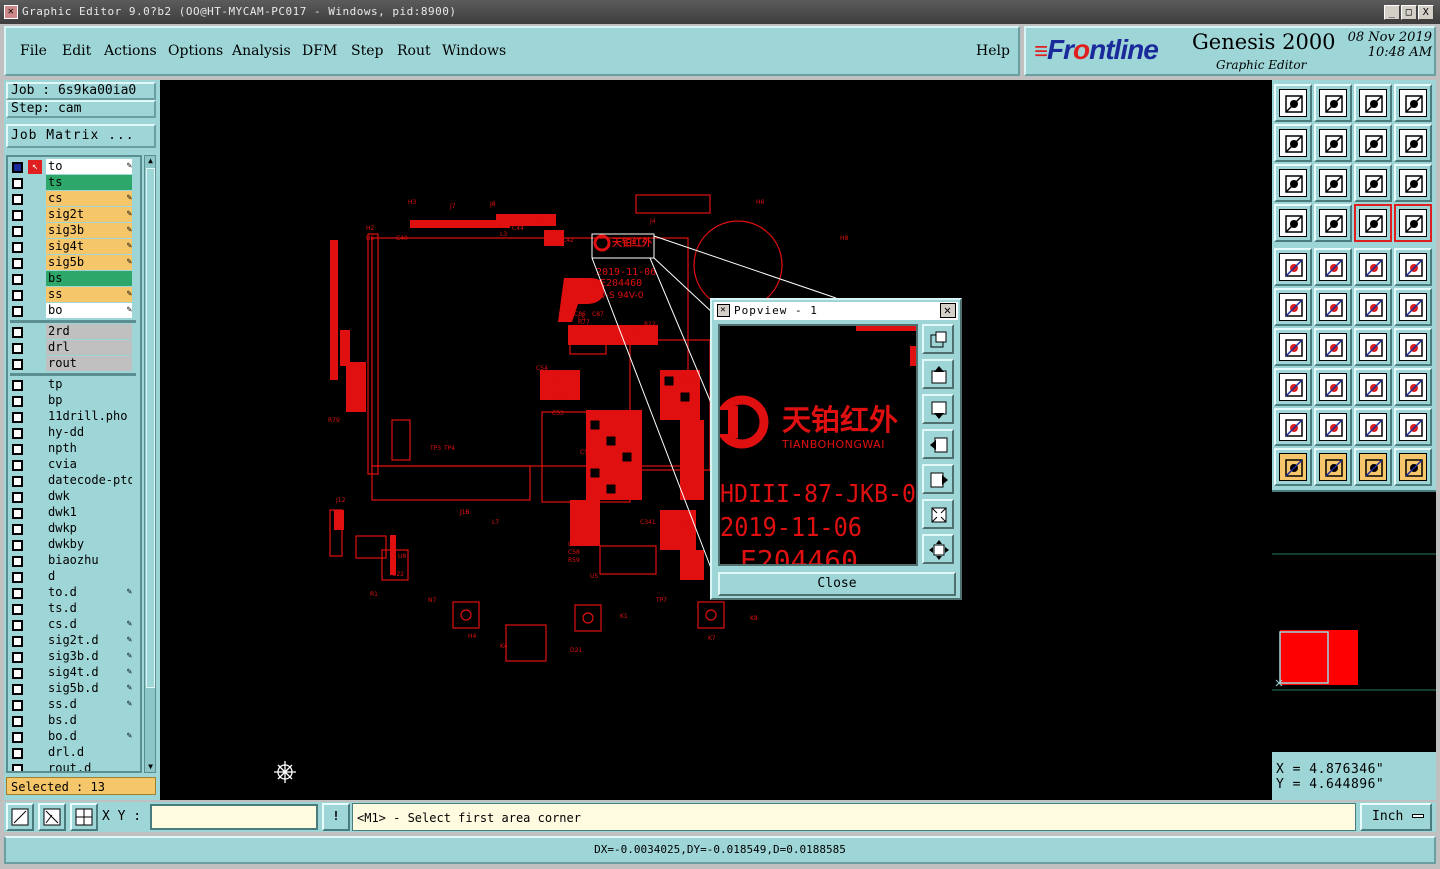 The height and width of the screenshot is (869, 1440). I want to click on layer-row-dwk: dwk, so click(72, 497).